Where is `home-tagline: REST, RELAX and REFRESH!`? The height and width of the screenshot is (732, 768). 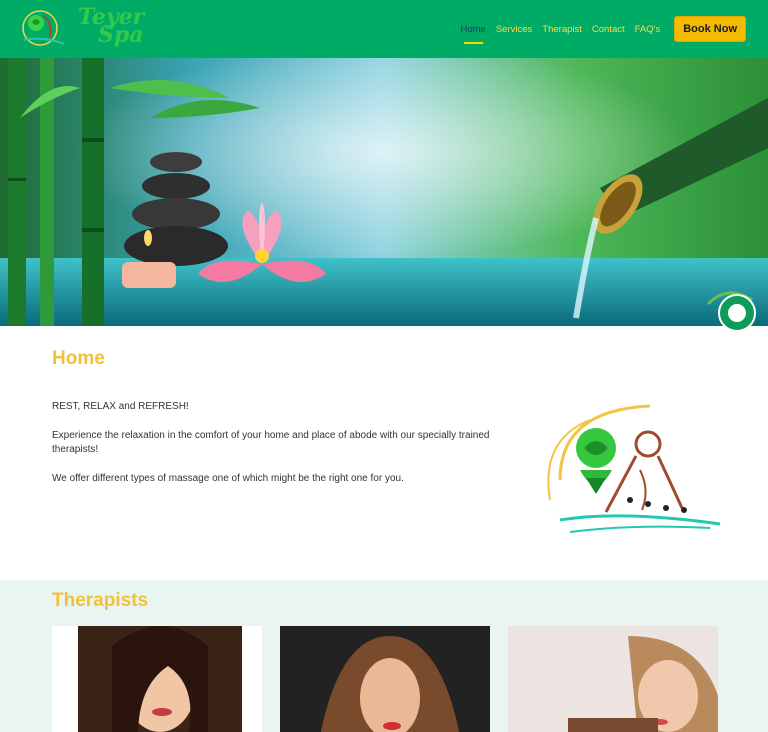 home-tagline: REST, RELAX and REFRESH! is located at coordinates (120, 406).